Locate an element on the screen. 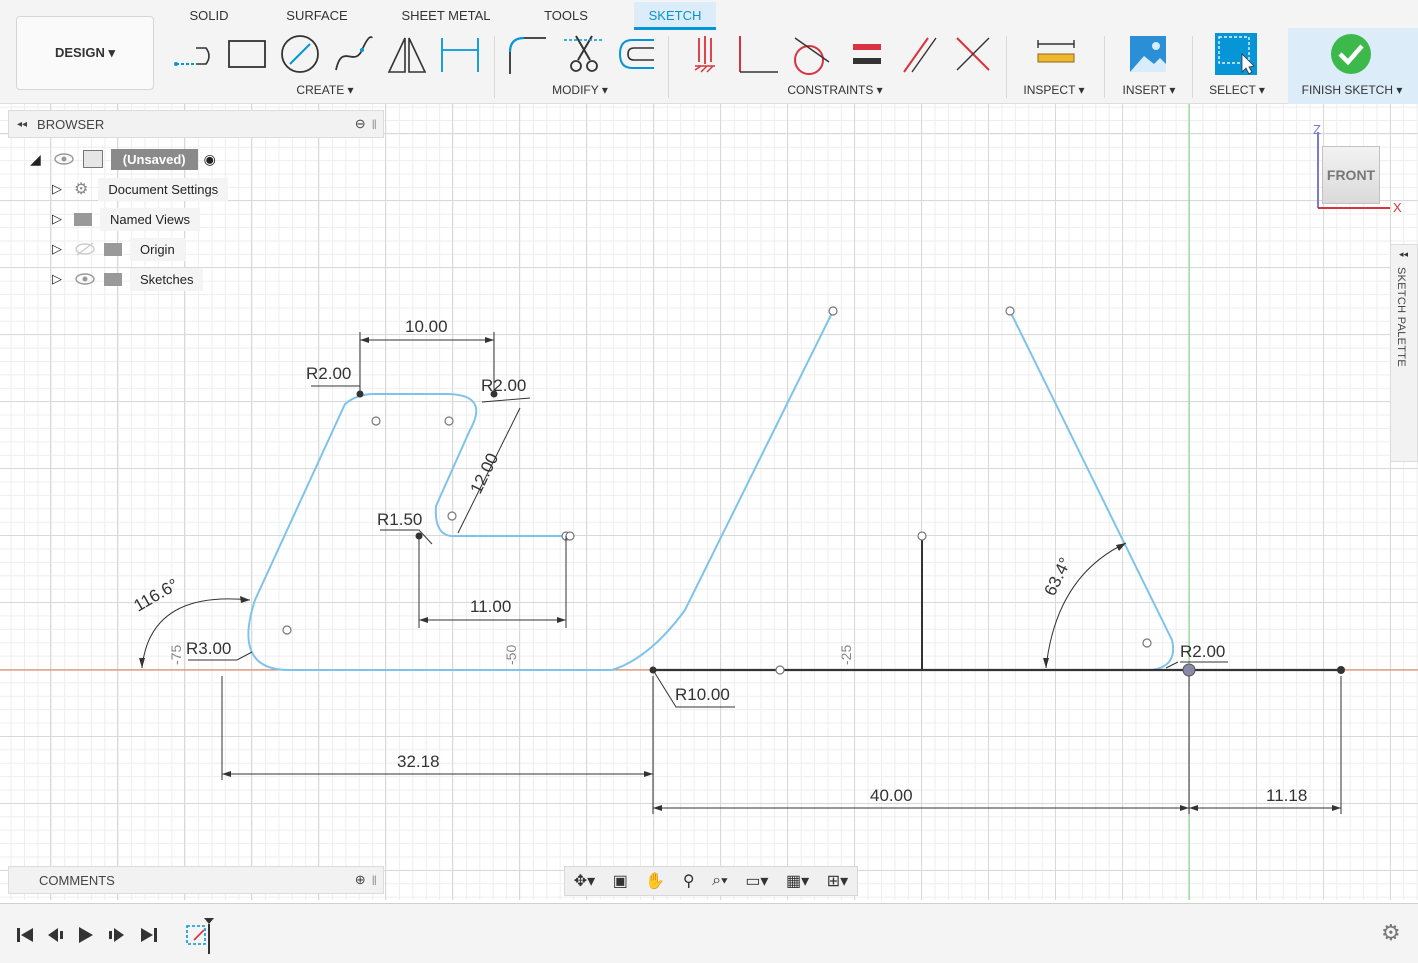  settings-gear-icon: ⚙ is located at coordinates (1391, 933).